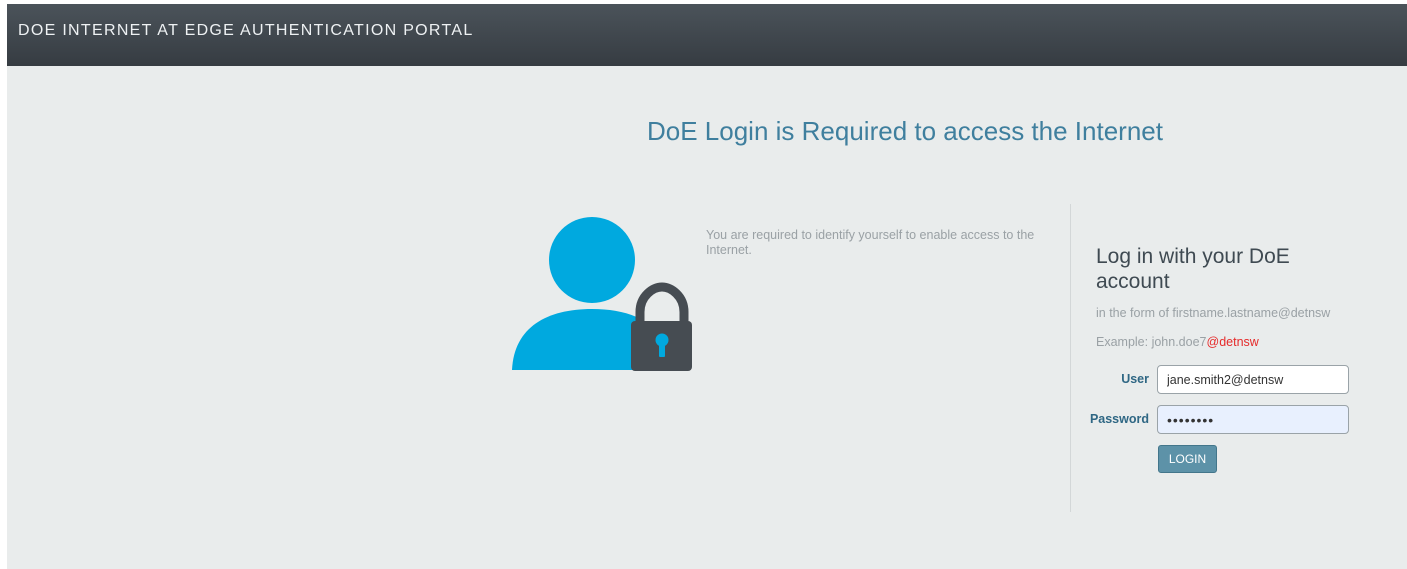 This screenshot has width=1407, height=569. Describe the element at coordinates (1253, 419) in the screenshot. I see `password-input` at that location.